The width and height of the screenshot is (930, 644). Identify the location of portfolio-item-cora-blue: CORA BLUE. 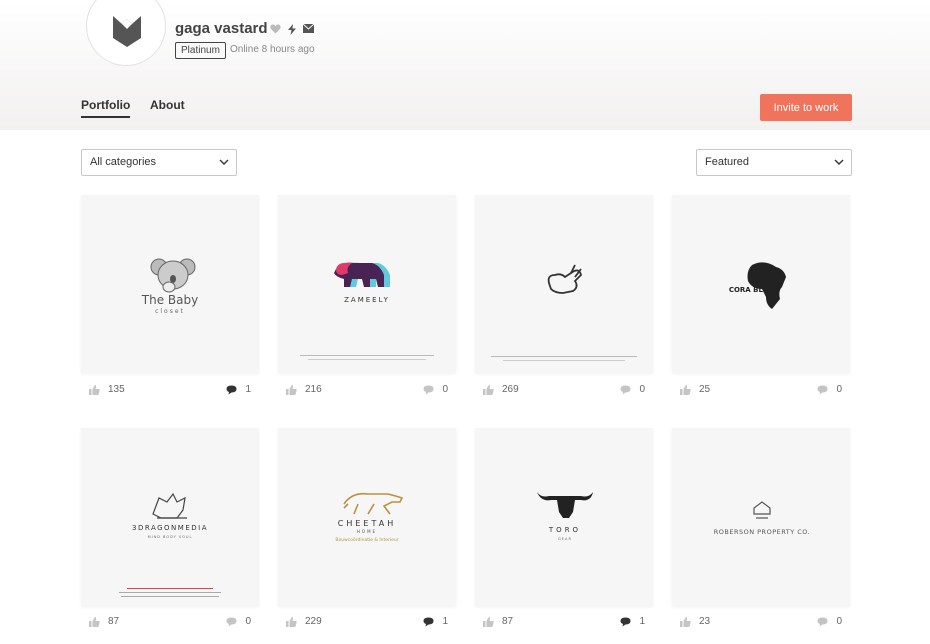
(761, 284).